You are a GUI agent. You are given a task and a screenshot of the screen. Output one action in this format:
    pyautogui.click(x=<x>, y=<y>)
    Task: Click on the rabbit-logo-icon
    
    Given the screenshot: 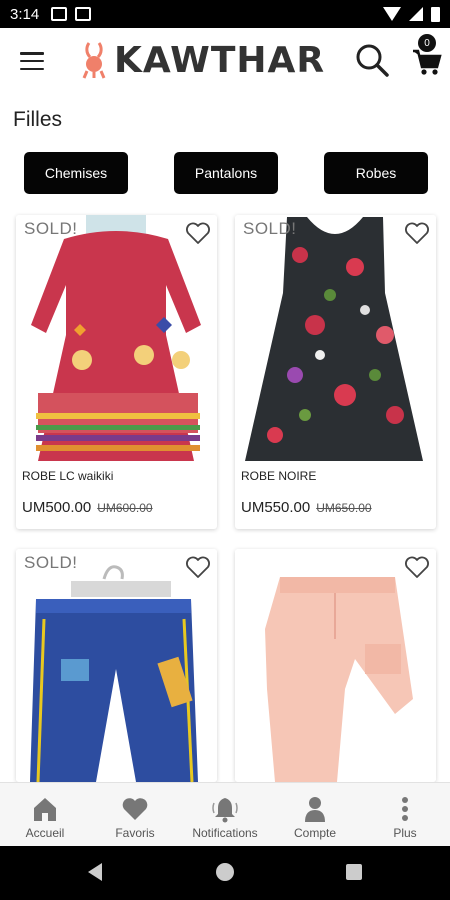 What is the action you would take?
    pyautogui.click(x=94, y=60)
    